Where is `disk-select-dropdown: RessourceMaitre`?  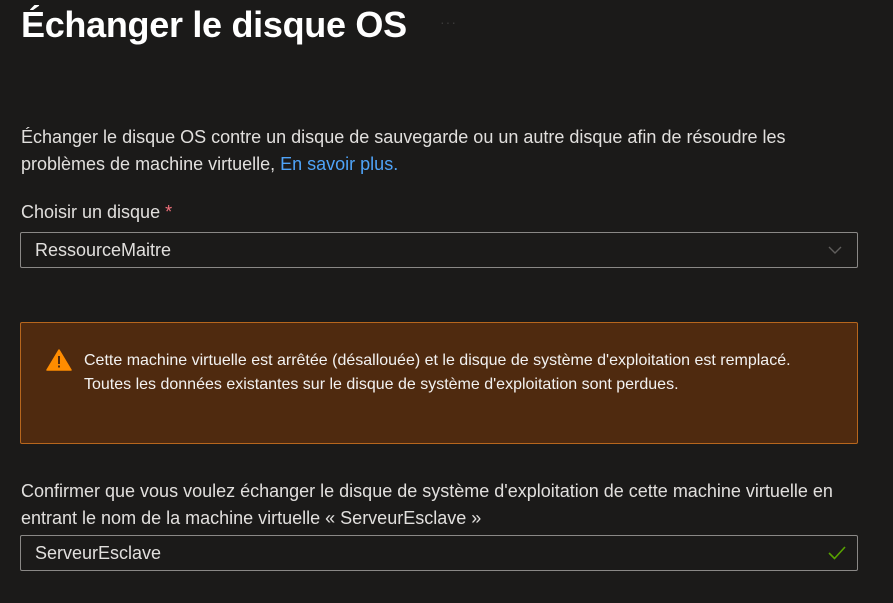
disk-select-dropdown: RessourceMaitre is located at coordinates (439, 250).